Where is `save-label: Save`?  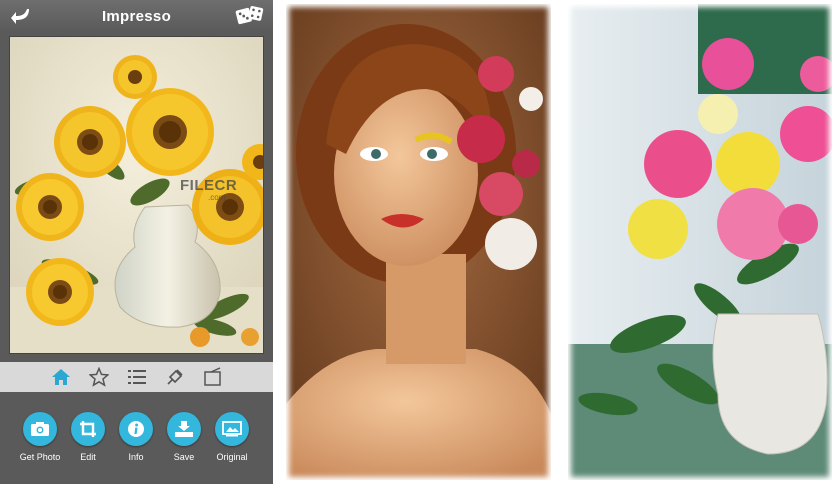
save-label: Save is located at coordinates (184, 457).